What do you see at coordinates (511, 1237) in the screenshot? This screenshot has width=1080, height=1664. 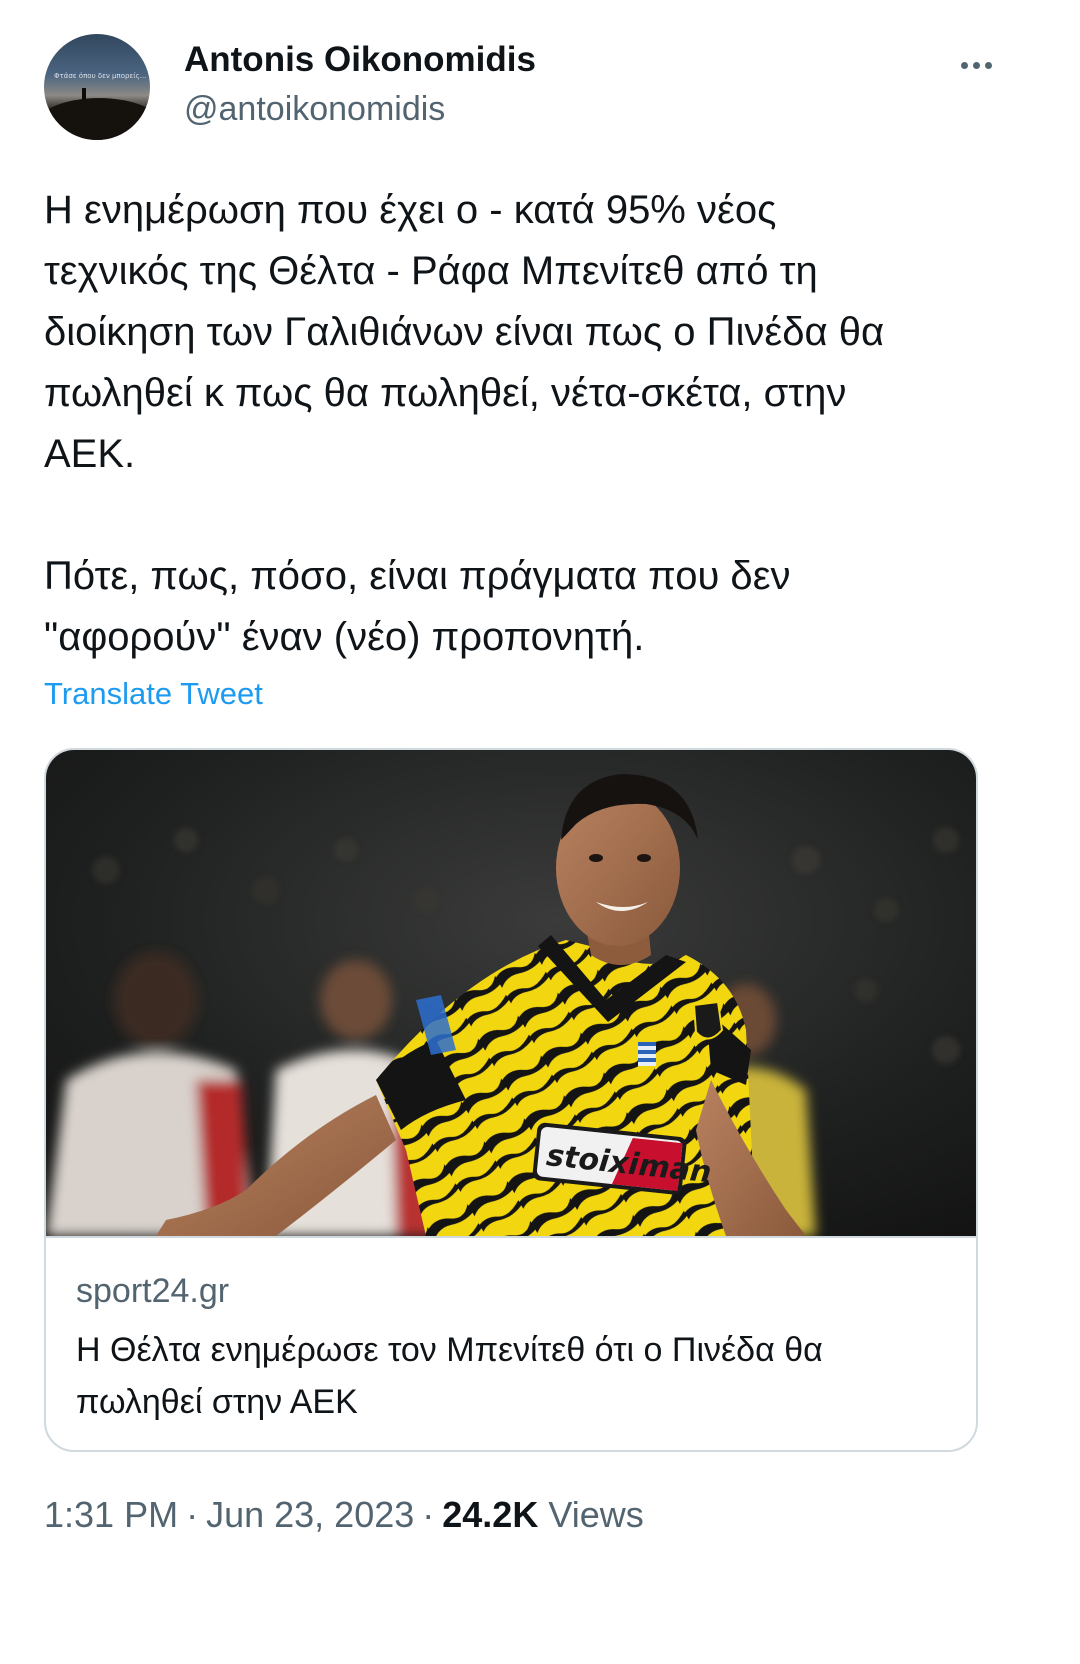 I see `card-divider` at bounding box center [511, 1237].